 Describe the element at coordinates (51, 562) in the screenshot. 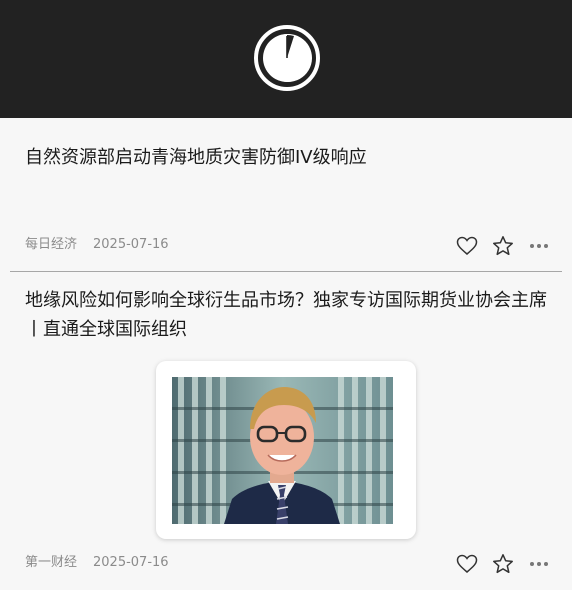

I see `article-source: 第一财经` at that location.